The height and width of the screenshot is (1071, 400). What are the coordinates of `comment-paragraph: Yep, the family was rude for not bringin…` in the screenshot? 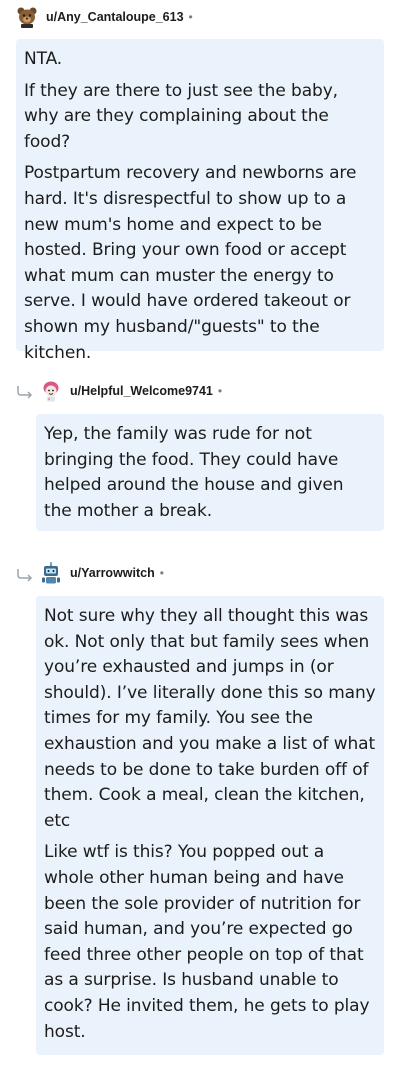 It's located at (194, 472).